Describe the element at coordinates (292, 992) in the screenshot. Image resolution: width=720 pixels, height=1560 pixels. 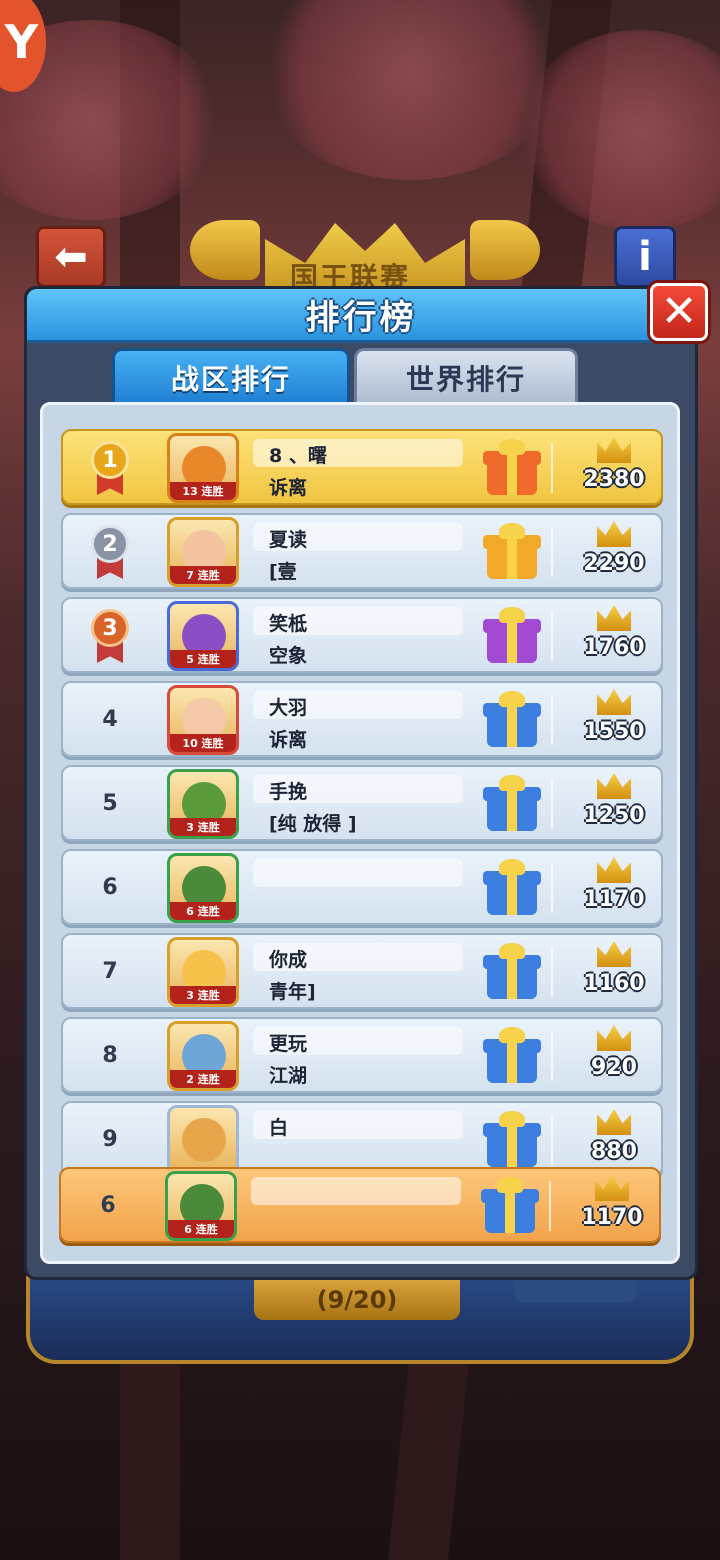
I see `player-guild: 青年]` at that location.